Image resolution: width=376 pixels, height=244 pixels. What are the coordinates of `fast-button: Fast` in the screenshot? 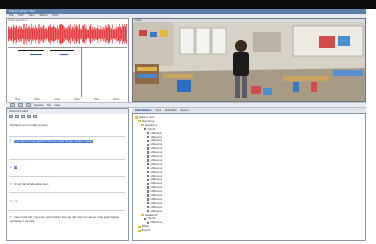 It's located at (96, 99).